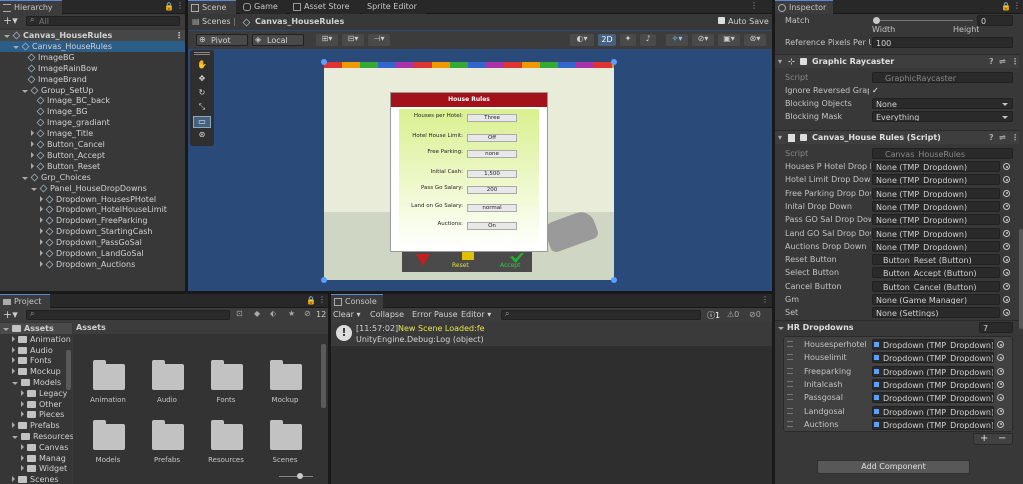  Describe the element at coordinates (648, 40) in the screenshot. I see `audio-icon: ♪` at that location.